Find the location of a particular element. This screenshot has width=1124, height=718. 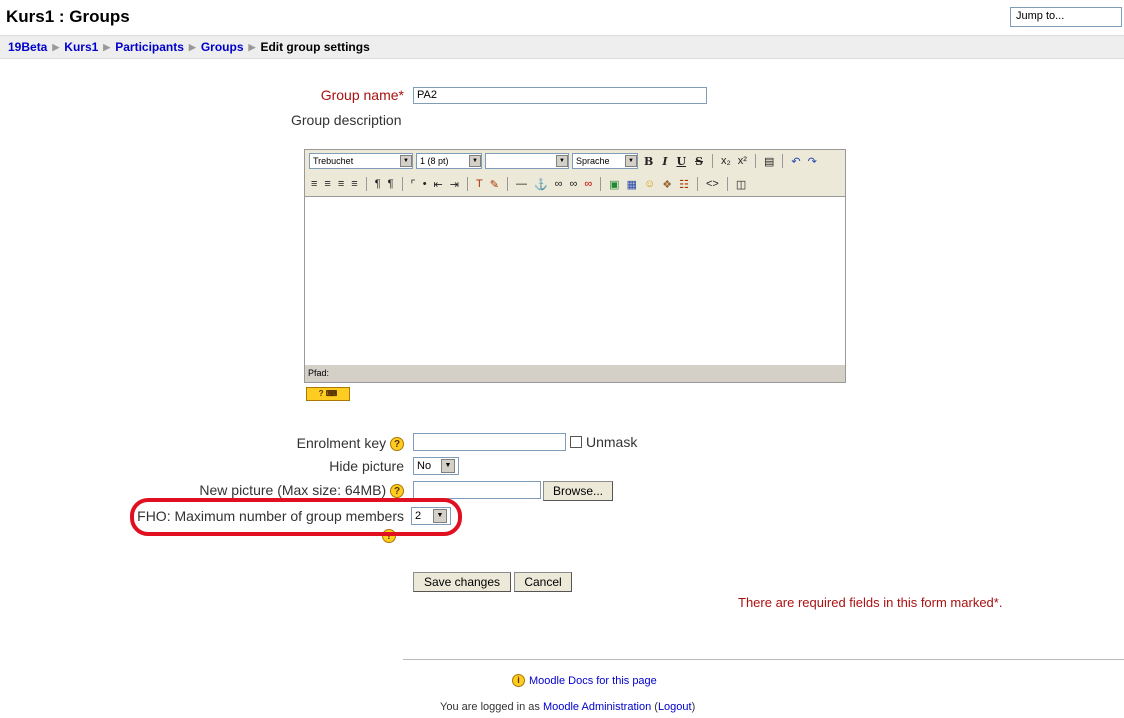

font-size-select: 1 (8 pt) ▼ is located at coordinates (449, 161).